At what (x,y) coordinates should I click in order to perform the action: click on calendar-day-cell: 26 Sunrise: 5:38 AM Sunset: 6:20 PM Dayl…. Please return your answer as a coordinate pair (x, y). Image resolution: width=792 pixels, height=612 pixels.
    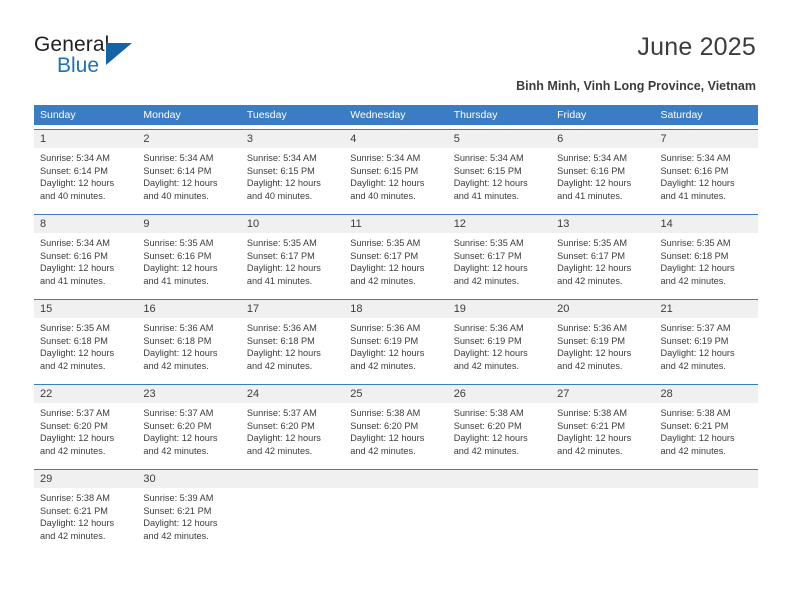
    Looking at the image, I should click on (499, 425).